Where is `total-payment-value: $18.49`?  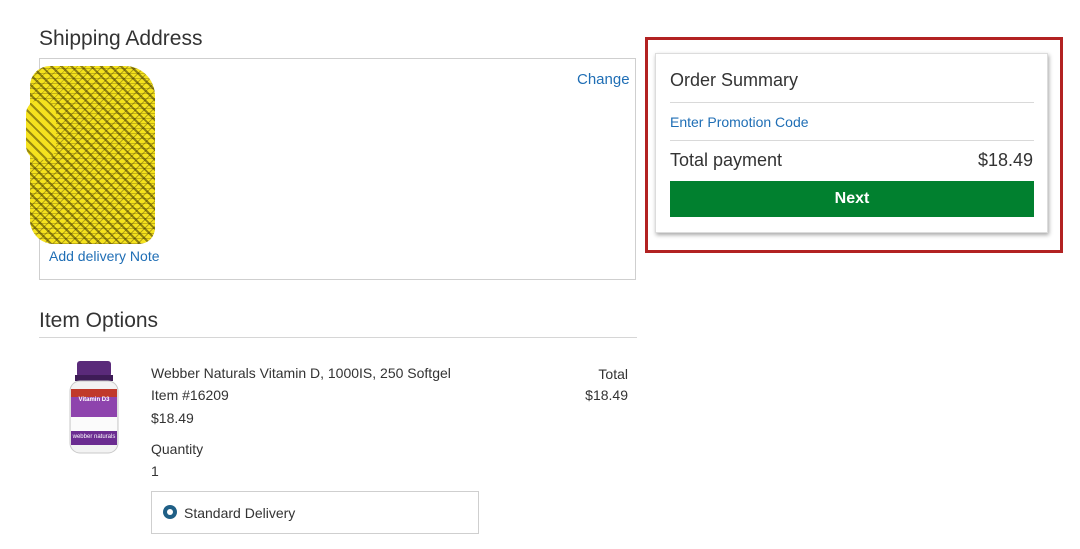
total-payment-value: $18.49 is located at coordinates (1005, 160).